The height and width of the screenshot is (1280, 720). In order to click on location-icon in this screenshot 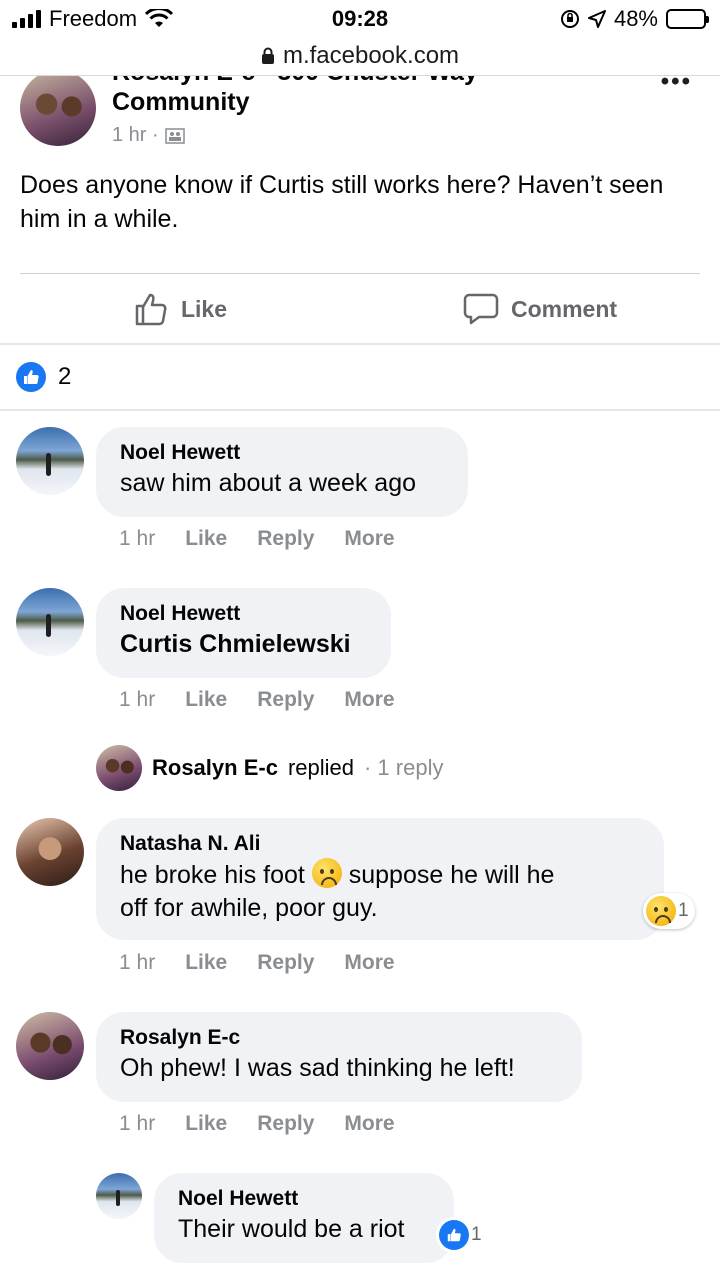, I will do `click(596, 19)`.